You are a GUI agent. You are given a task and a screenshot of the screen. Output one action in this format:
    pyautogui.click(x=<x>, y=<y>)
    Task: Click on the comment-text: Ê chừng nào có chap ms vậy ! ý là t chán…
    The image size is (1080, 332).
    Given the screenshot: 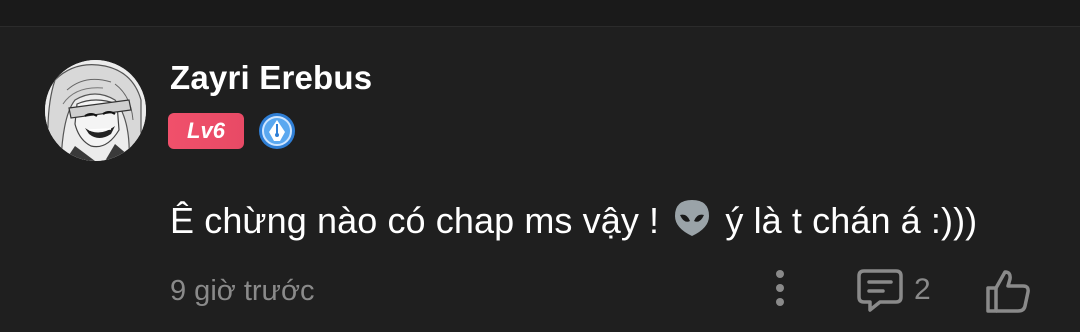 What is the action you would take?
    pyautogui.click(x=573, y=219)
    